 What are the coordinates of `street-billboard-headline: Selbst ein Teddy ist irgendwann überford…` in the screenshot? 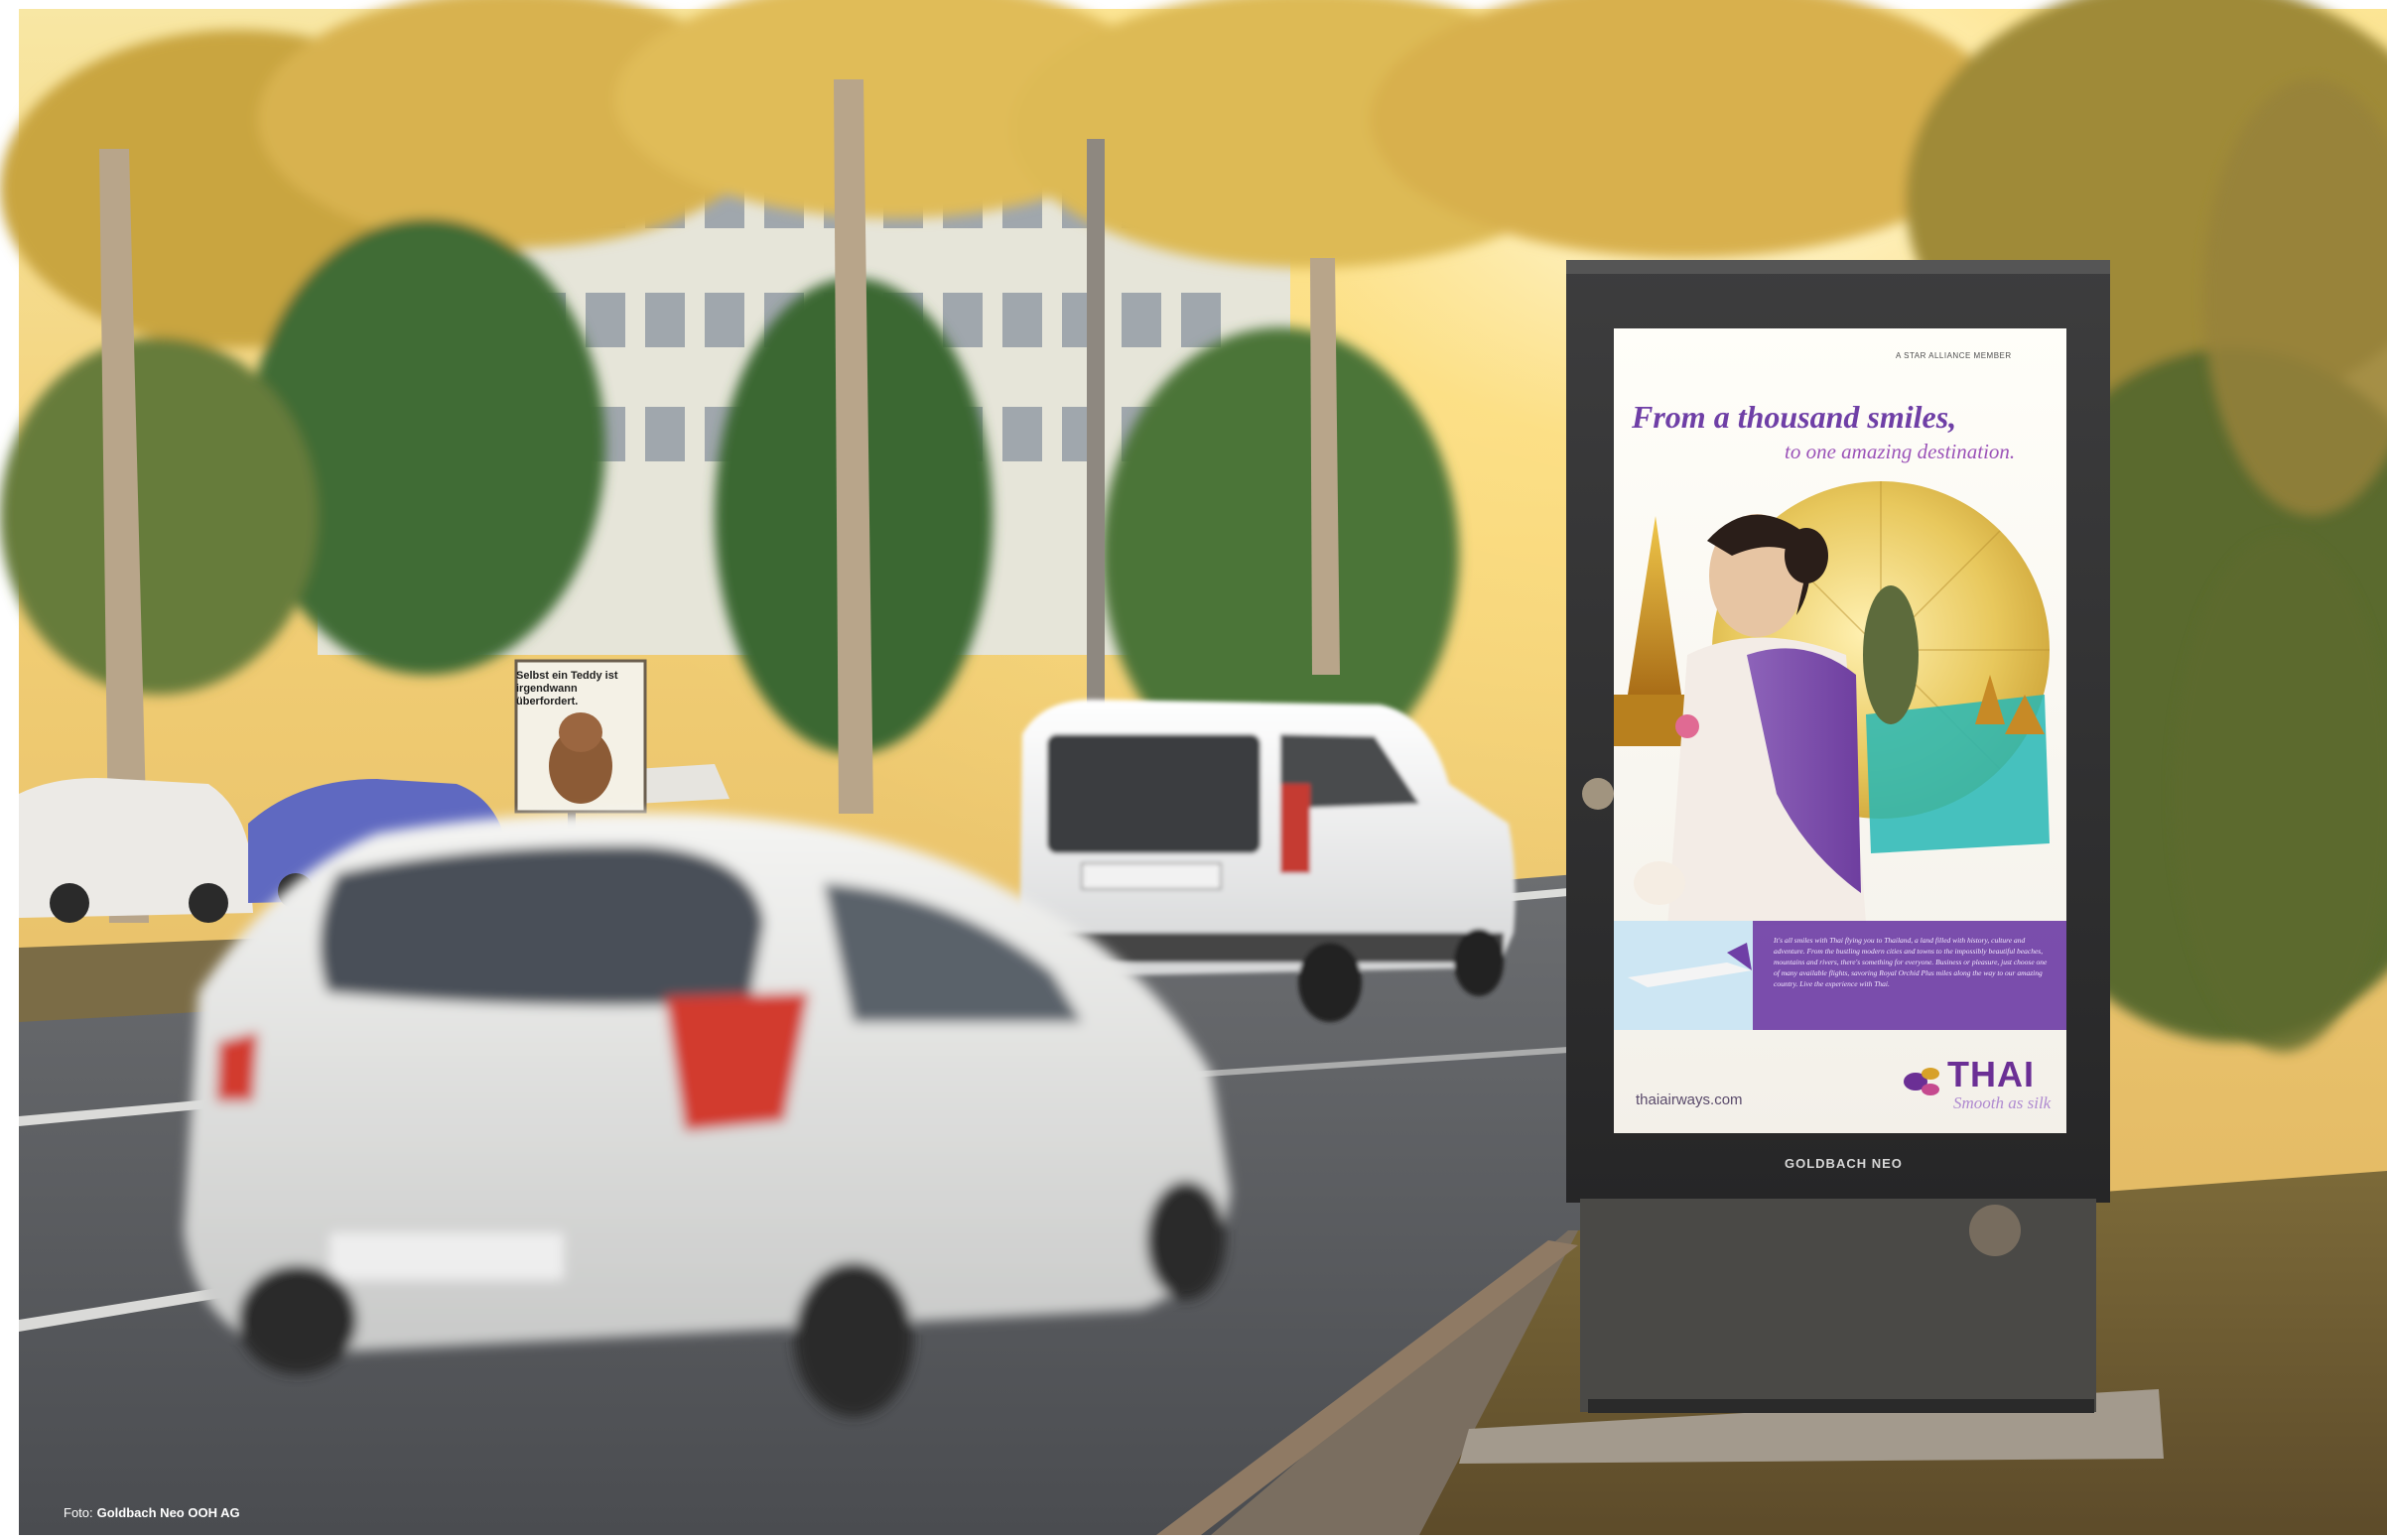 It's located at (567, 688).